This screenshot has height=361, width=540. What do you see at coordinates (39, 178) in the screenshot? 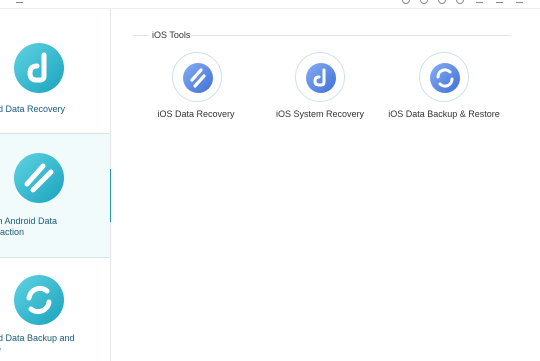
I see `broken-android-data-extraction-icon` at bounding box center [39, 178].